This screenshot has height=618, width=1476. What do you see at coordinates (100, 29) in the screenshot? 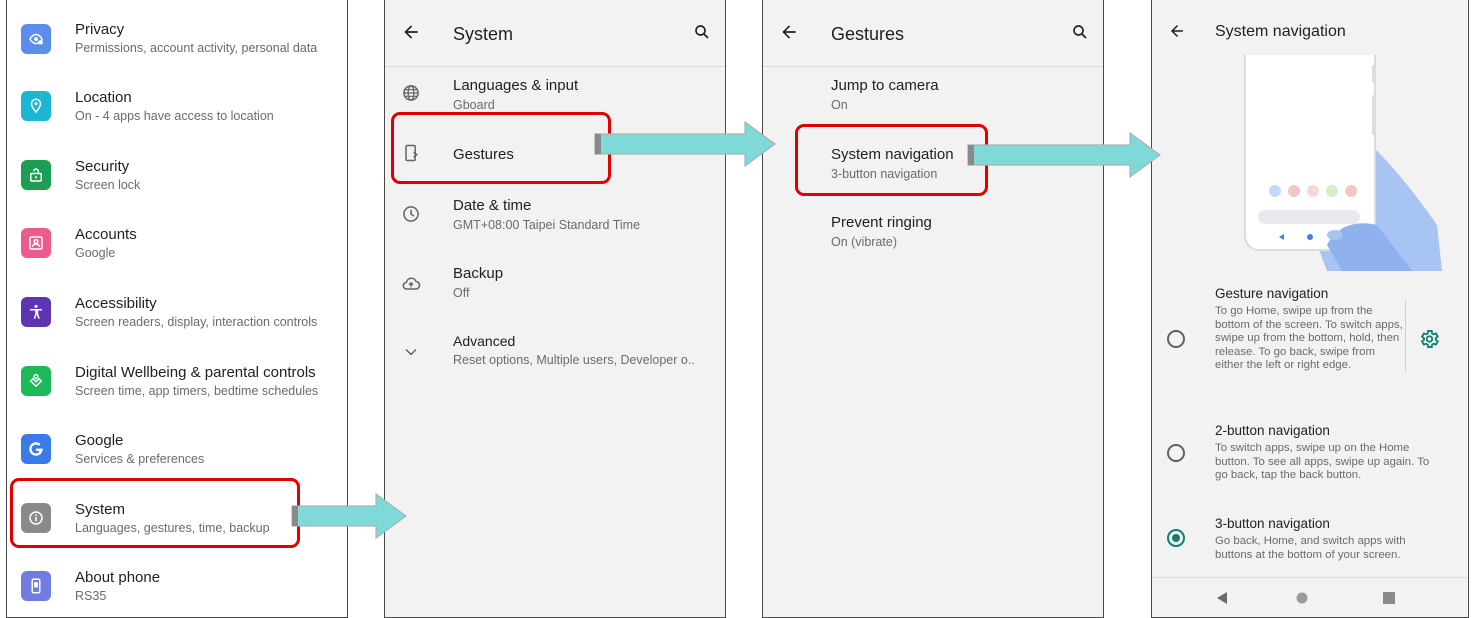
I see `settings-item-title: Privacy` at bounding box center [100, 29].